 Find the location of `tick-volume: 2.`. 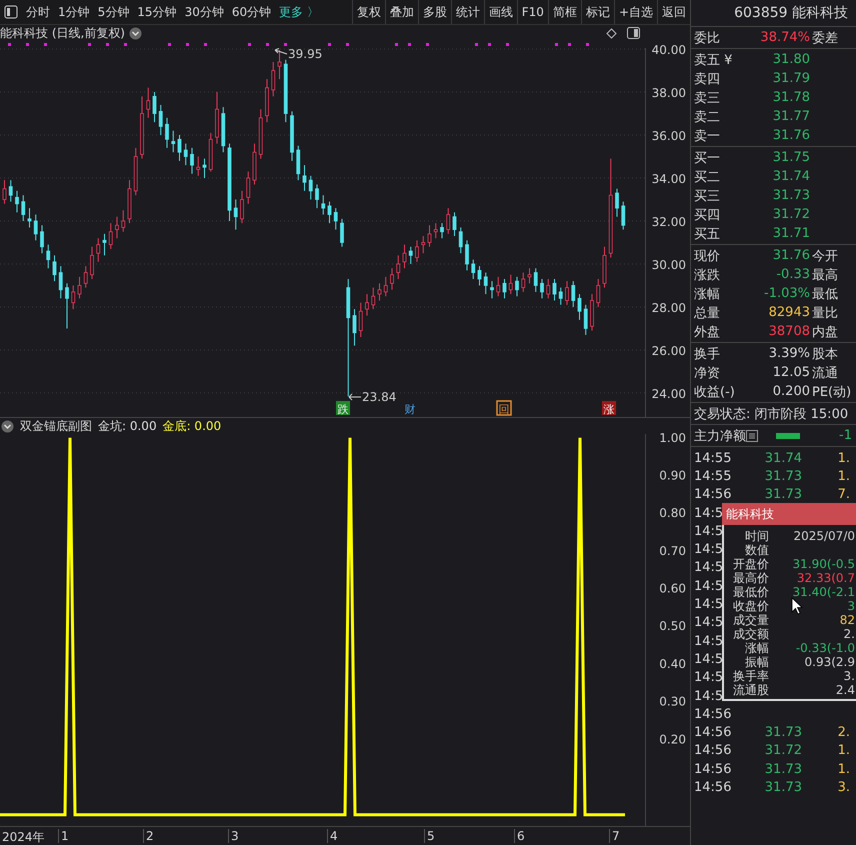

tick-volume: 2. is located at coordinates (844, 732).